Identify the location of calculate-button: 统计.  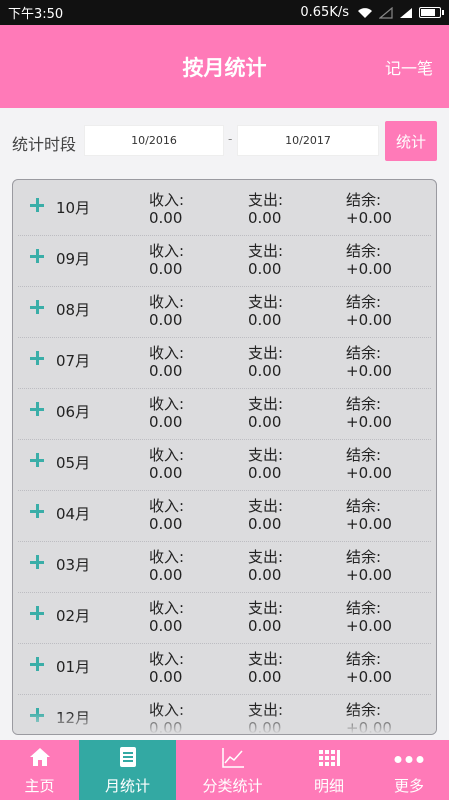
(411, 141).